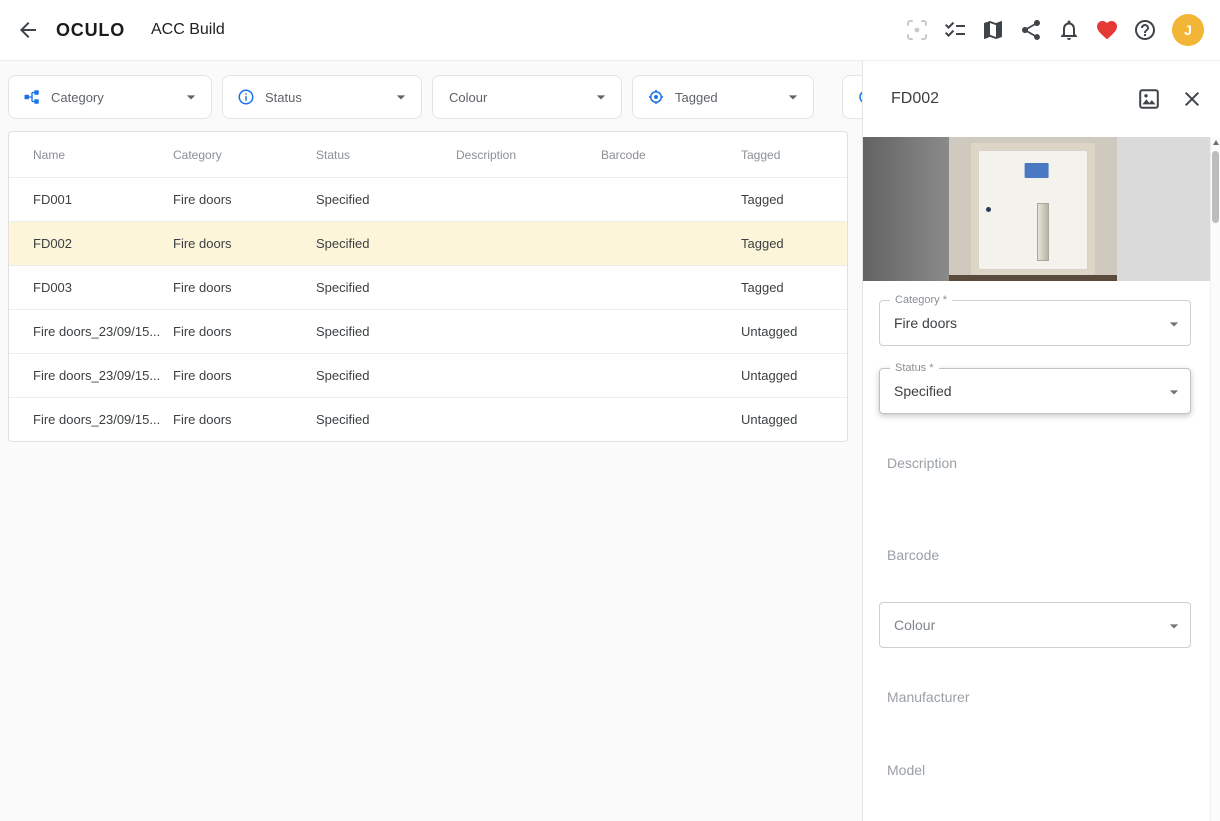 This screenshot has width=1220, height=821. I want to click on view-photos-button, so click(1149, 99).